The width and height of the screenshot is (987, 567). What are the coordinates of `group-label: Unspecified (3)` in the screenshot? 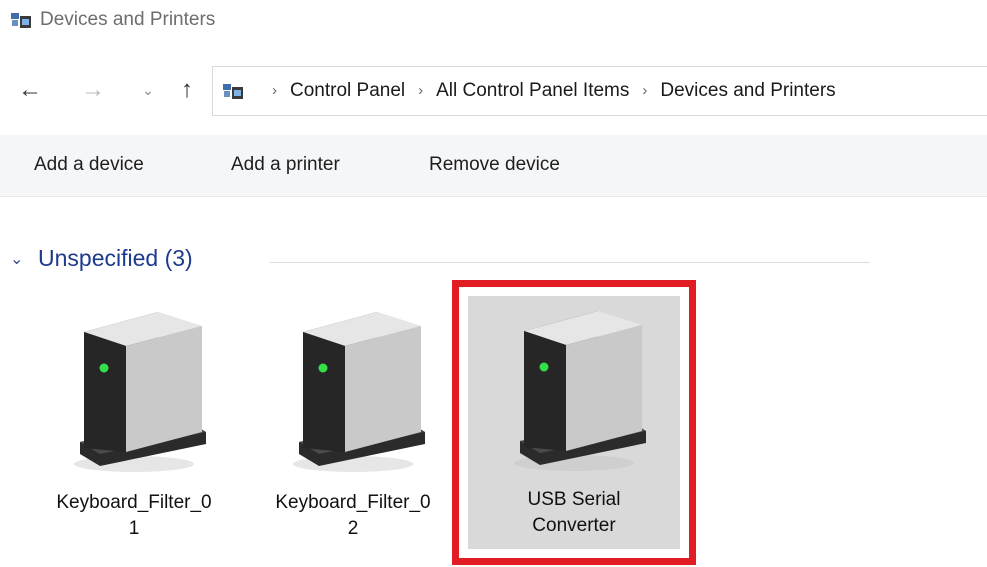 It's located at (115, 258).